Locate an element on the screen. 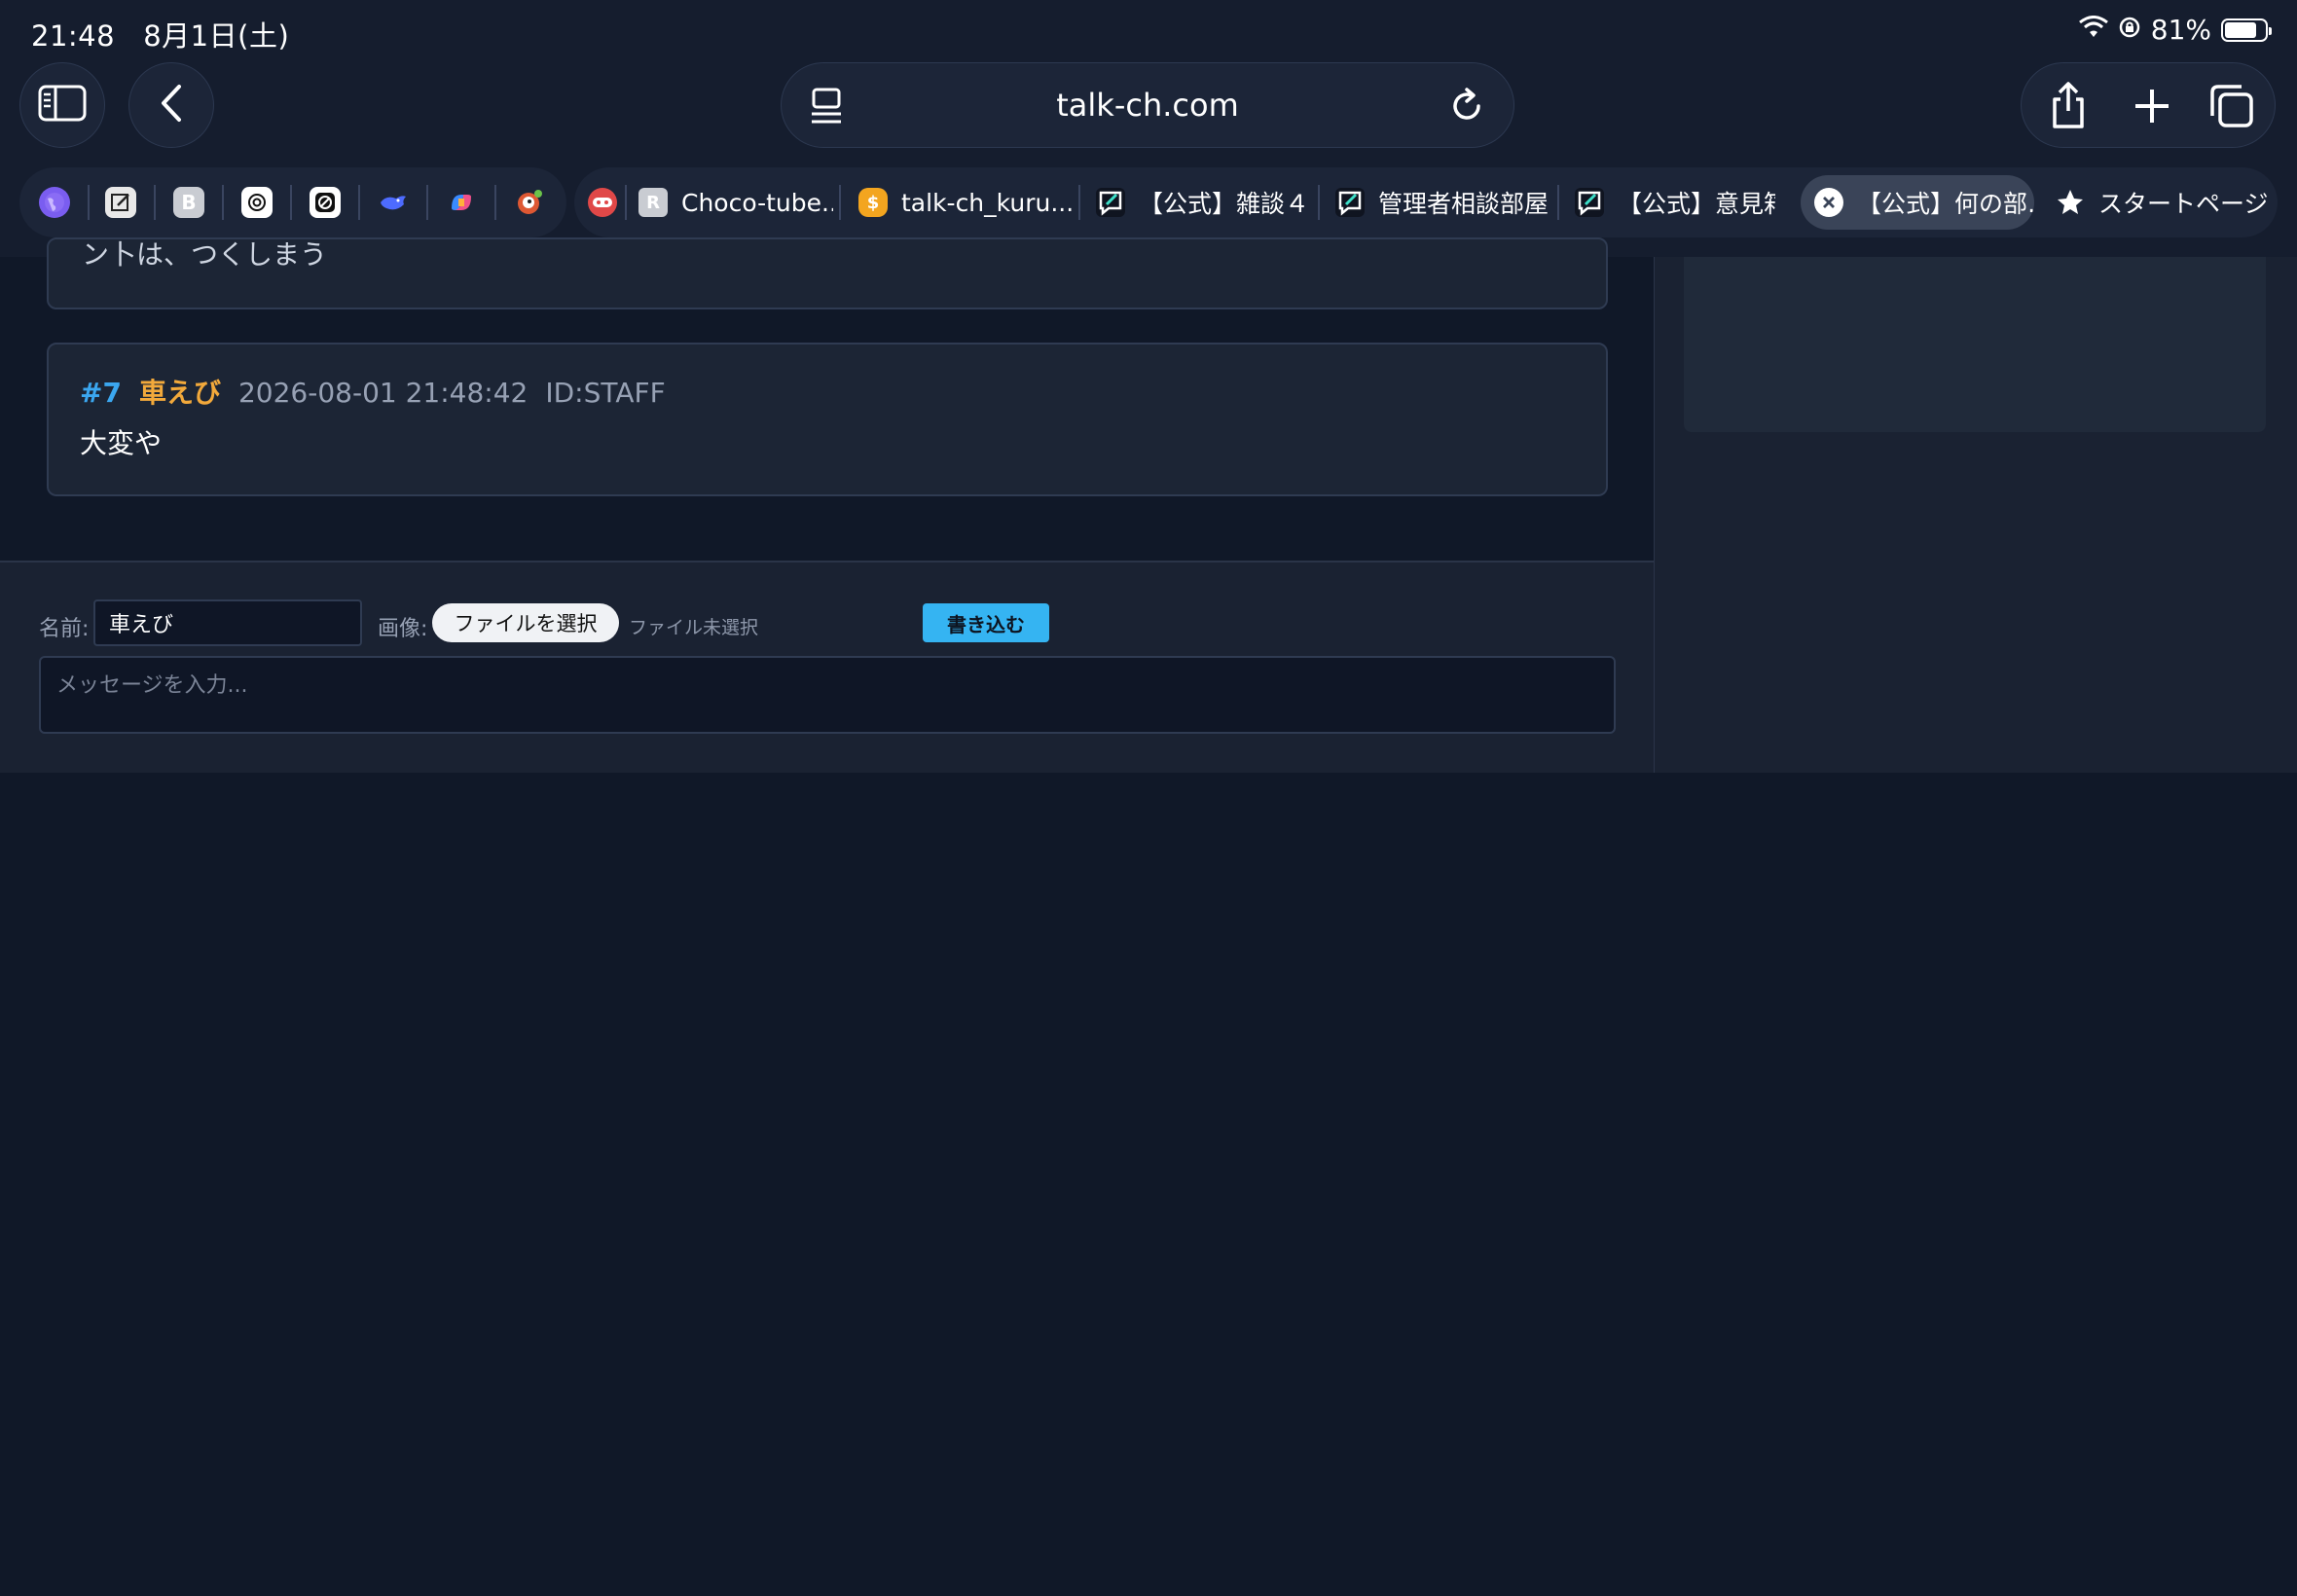  post-body-partial: ン卜は、つくしまう is located at coordinates (205, 254).